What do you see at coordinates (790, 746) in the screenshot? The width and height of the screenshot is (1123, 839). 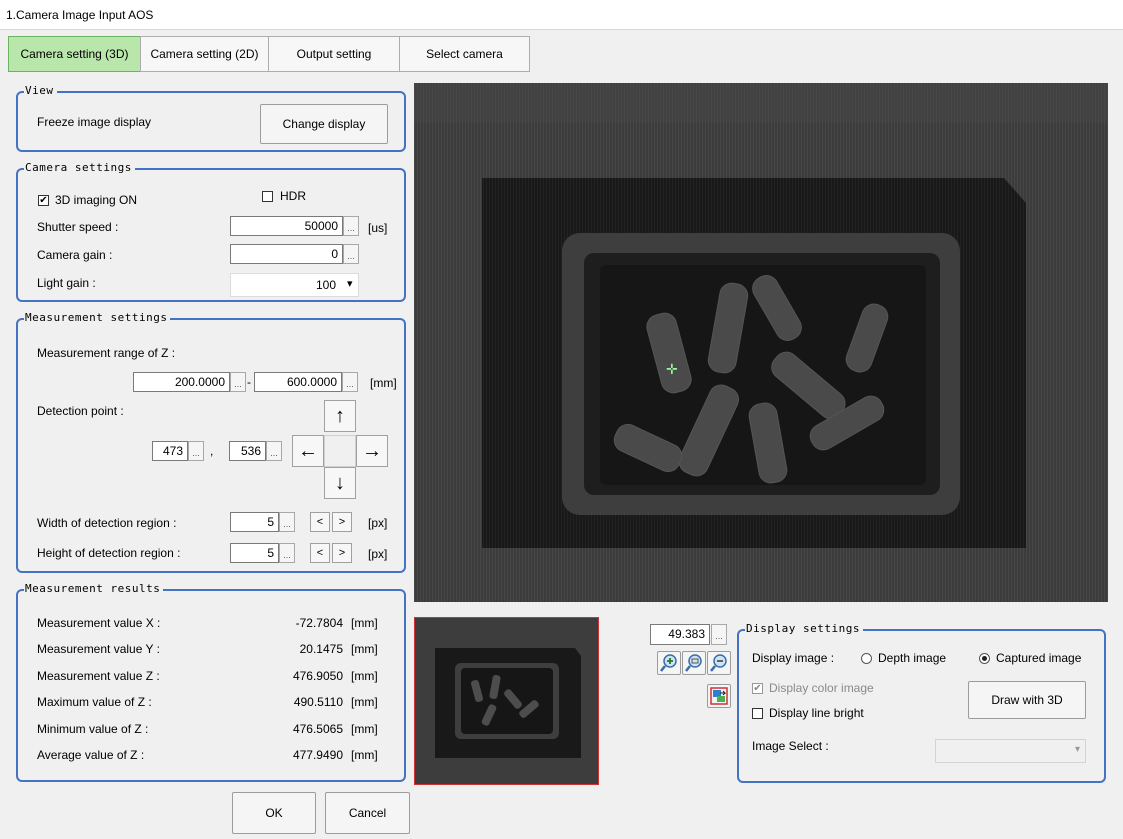 I see `image-select-label: Image Select :` at bounding box center [790, 746].